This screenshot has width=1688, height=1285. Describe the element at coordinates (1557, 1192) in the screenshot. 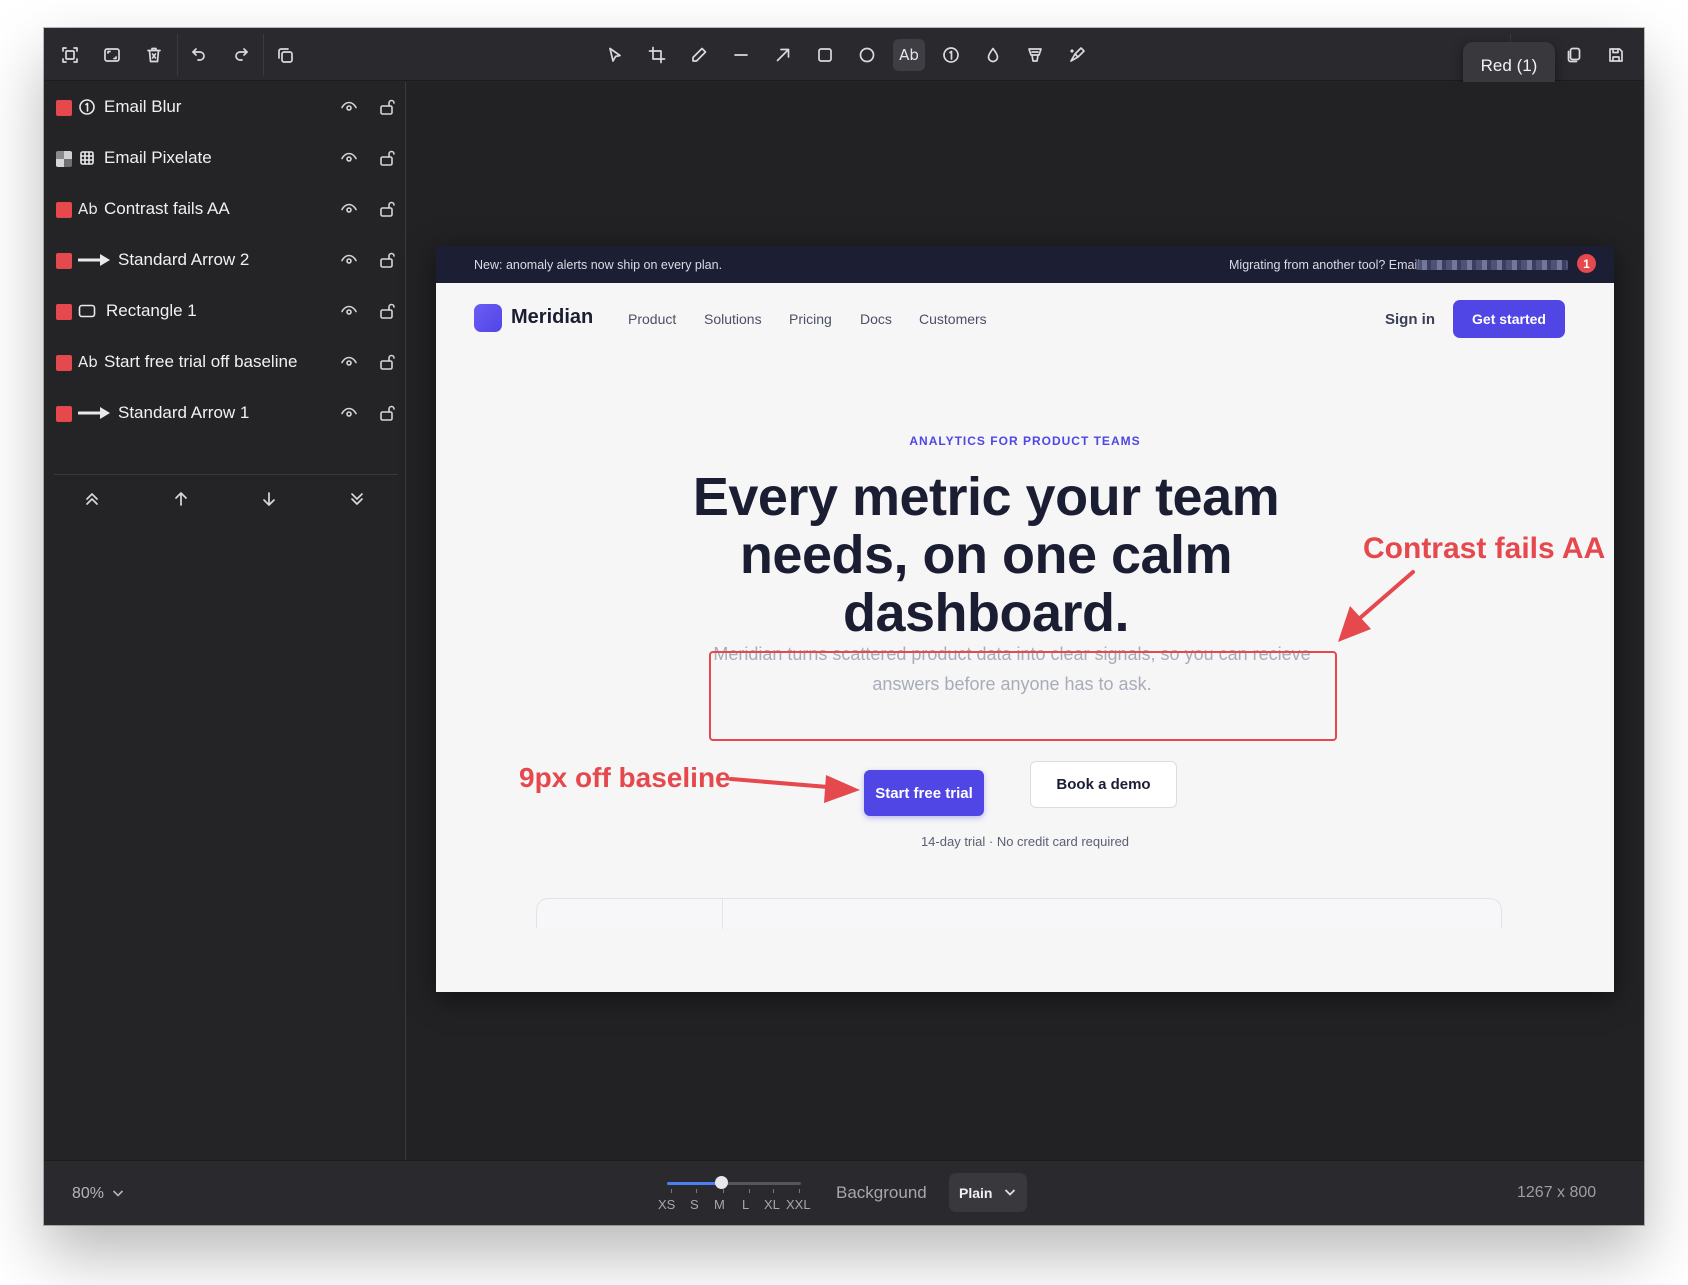

I see `image-dimensions: 1267 x 800` at that location.